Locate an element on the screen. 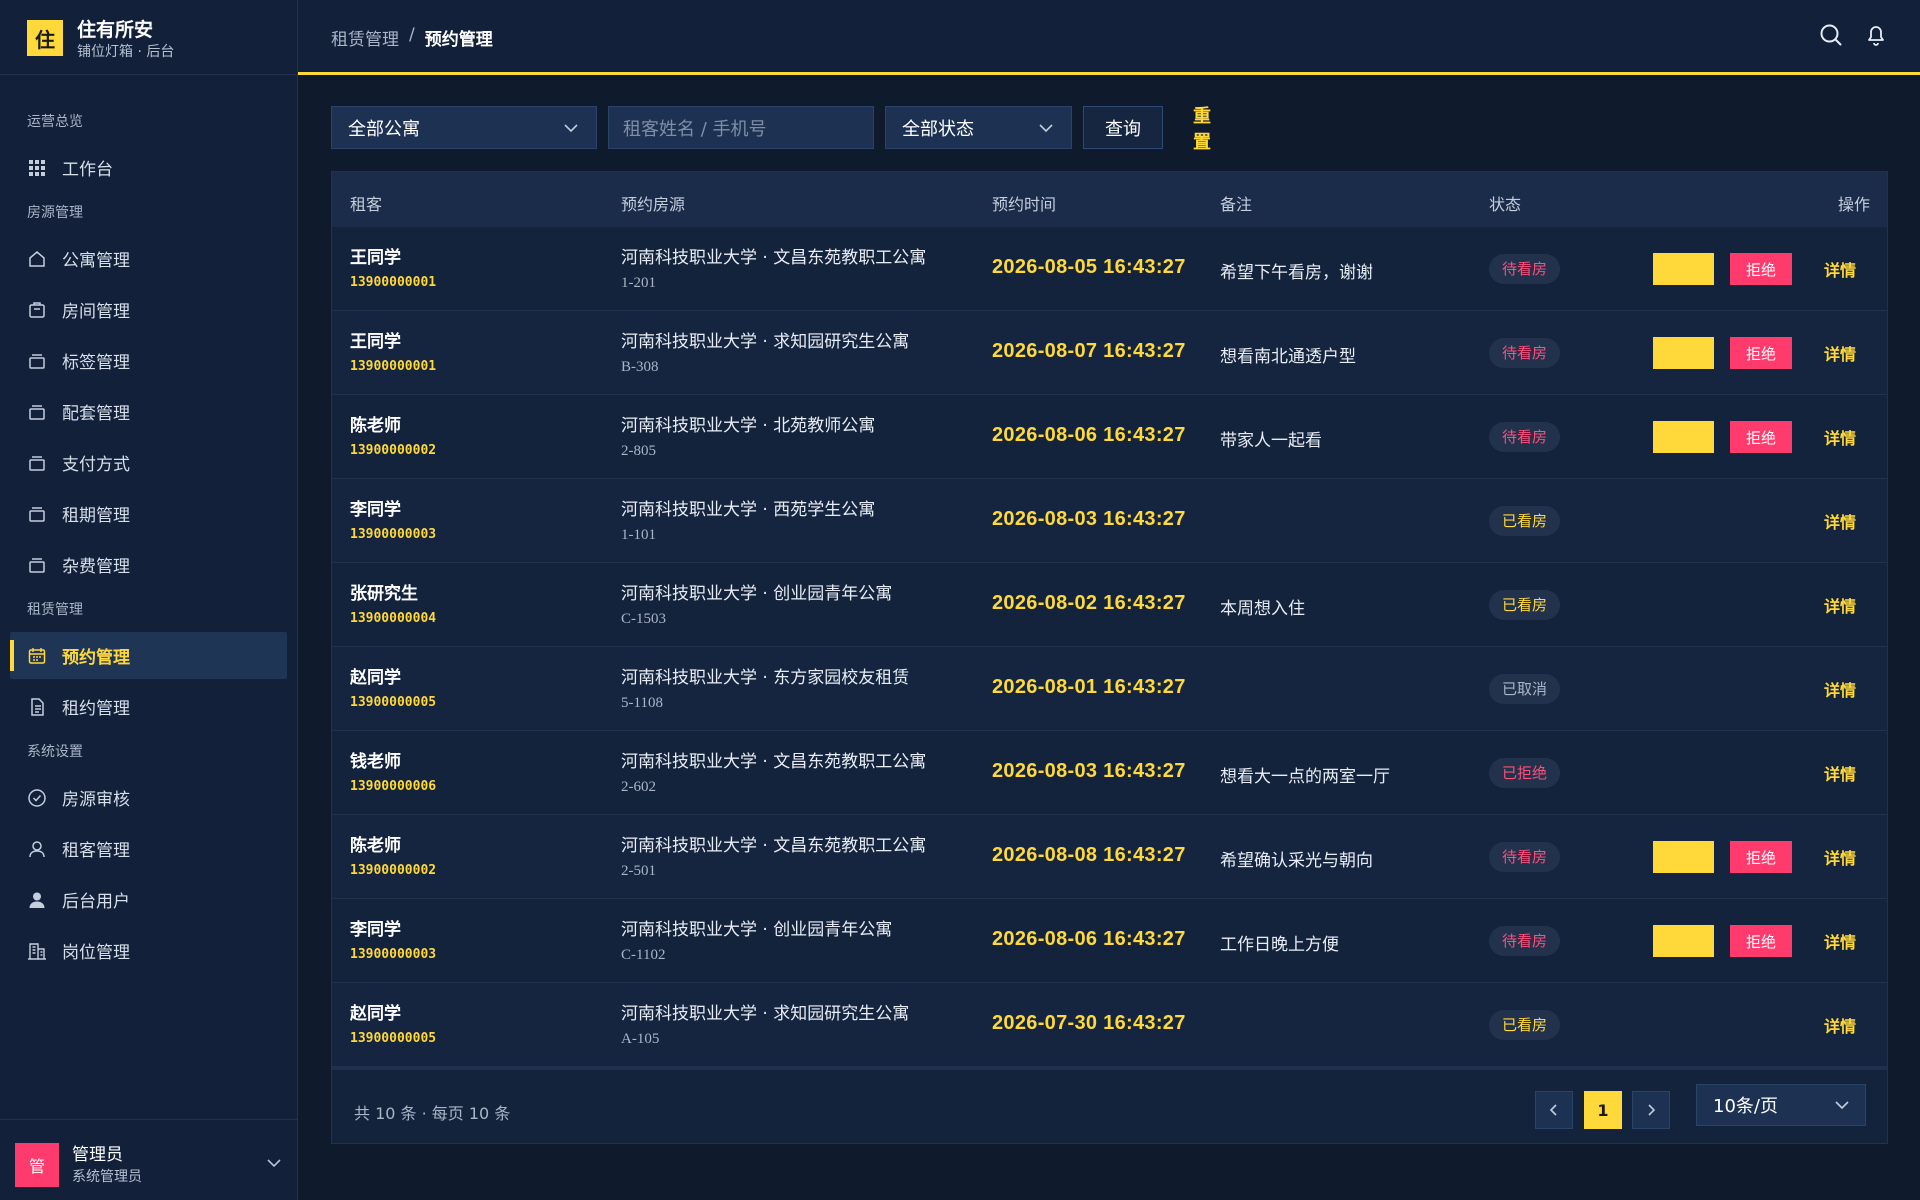 The width and height of the screenshot is (1920, 1200). tenant-phone: 13900000002 is located at coordinates (393, 870).